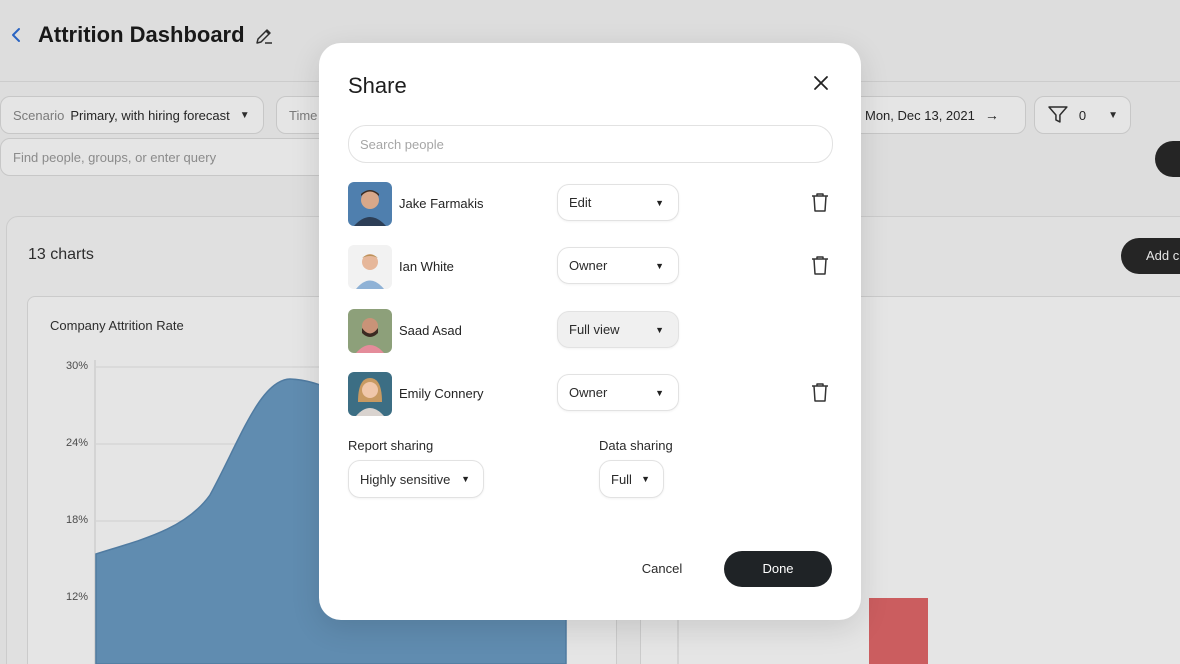  Describe the element at coordinates (430, 330) in the screenshot. I see `person-name: Saad Asad` at that location.